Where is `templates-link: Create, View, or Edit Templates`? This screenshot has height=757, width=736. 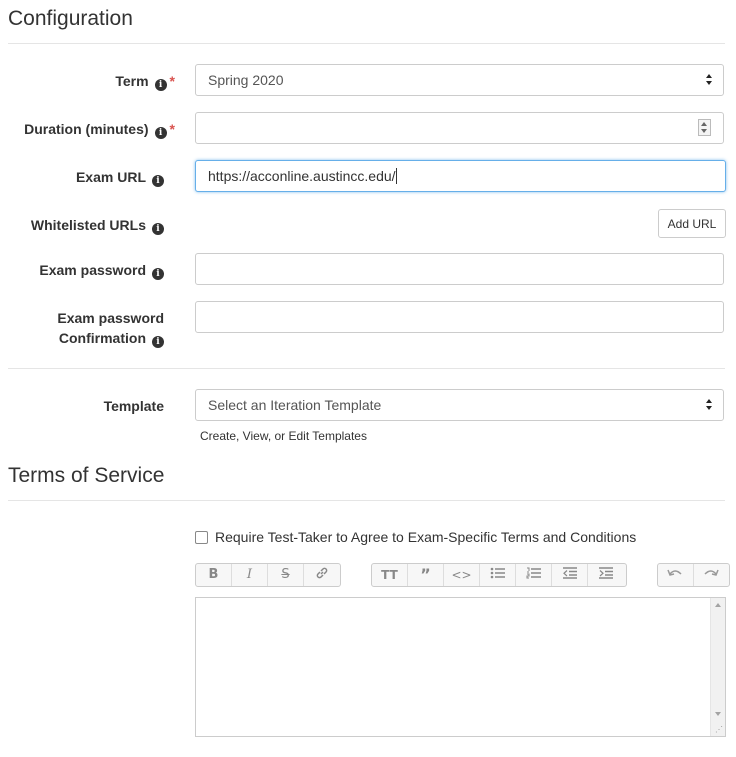 templates-link: Create, View, or Edit Templates is located at coordinates (283, 436).